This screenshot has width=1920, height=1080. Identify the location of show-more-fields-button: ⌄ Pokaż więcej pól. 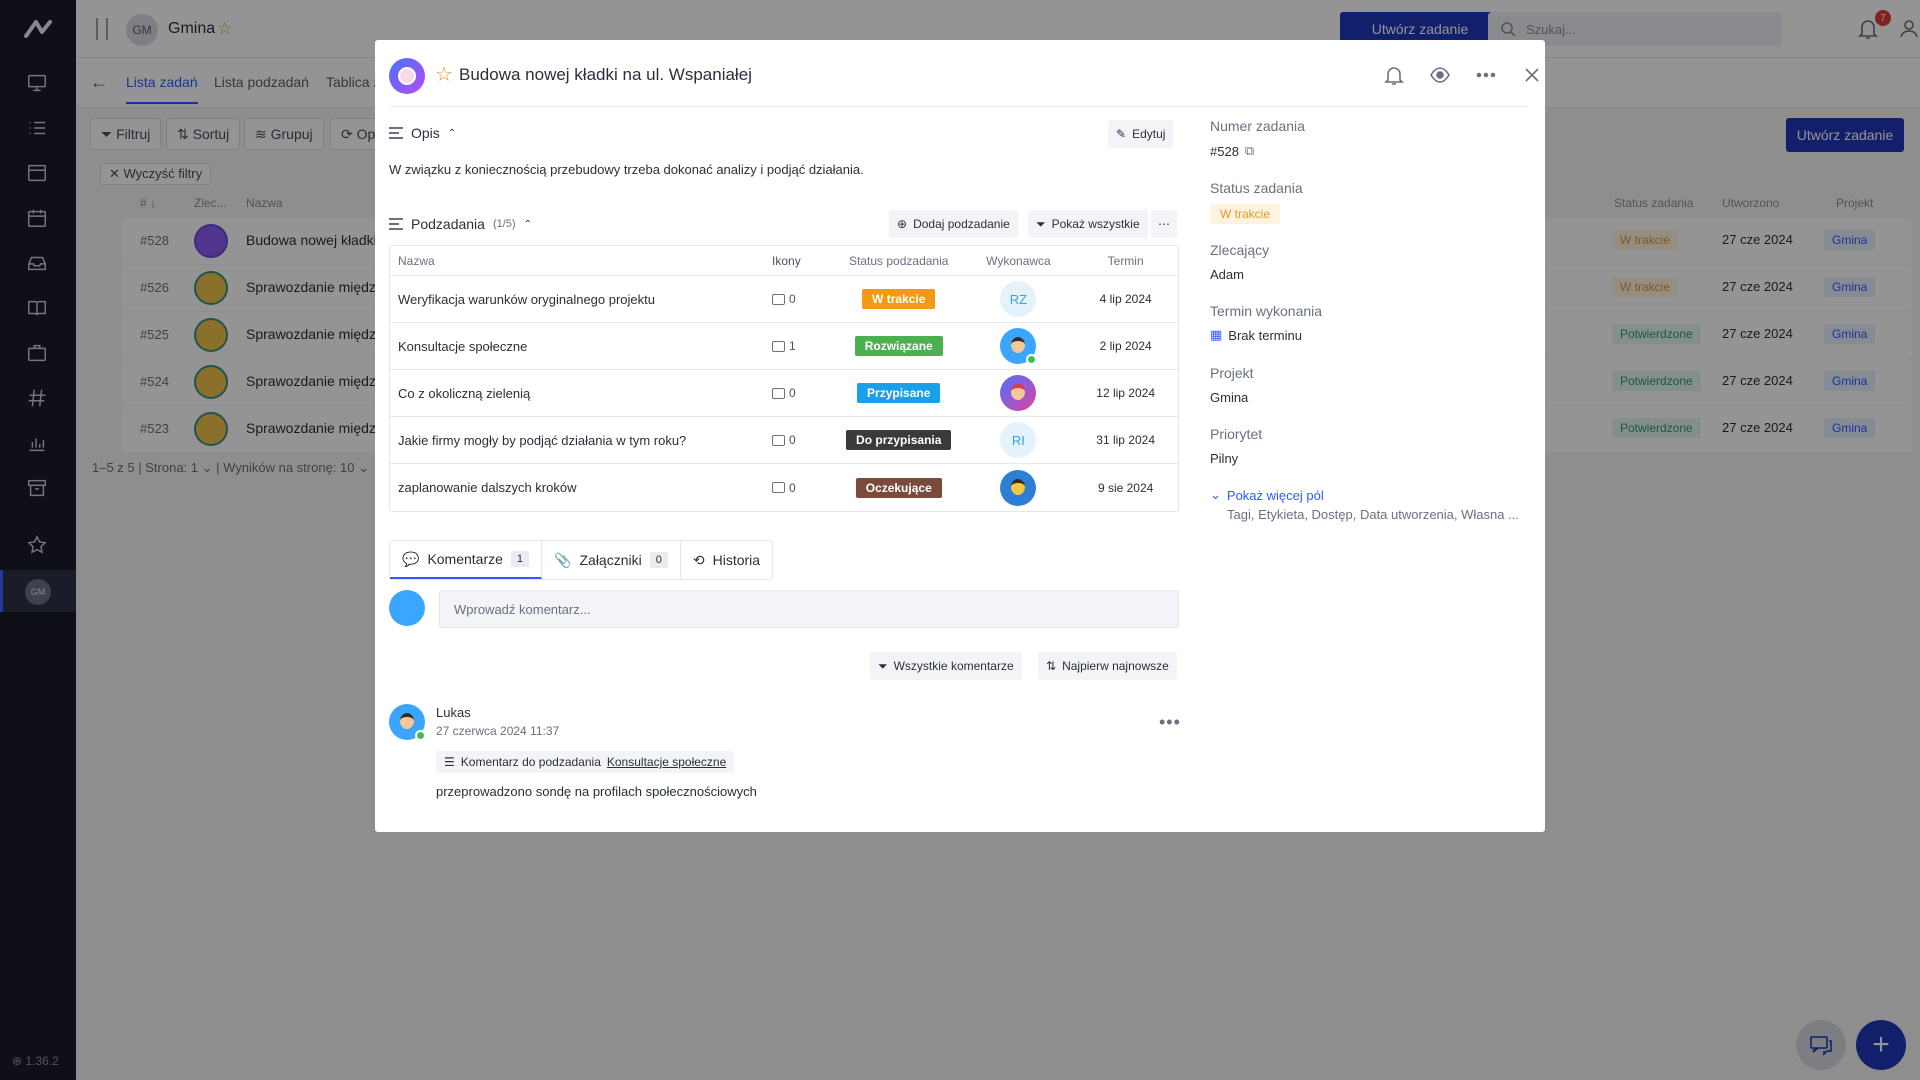
(1267, 495).